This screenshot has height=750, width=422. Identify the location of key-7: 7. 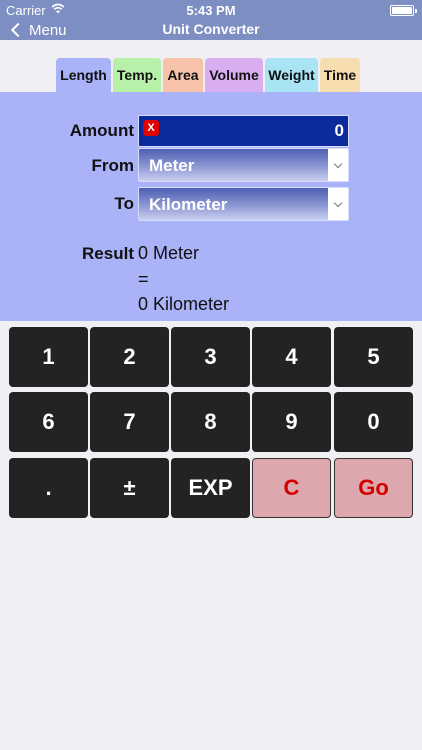
(129, 422).